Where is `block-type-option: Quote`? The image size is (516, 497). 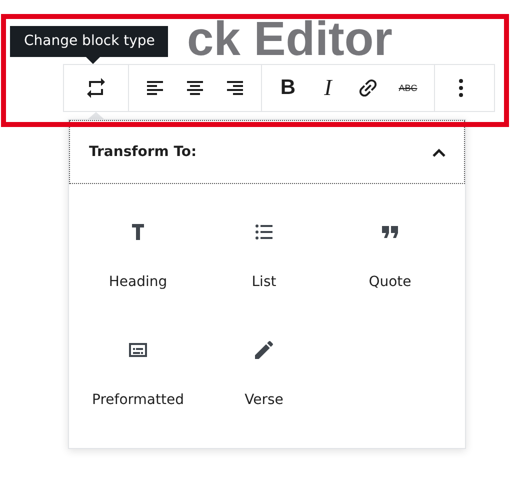
block-type-option: Quote is located at coordinates (390, 282).